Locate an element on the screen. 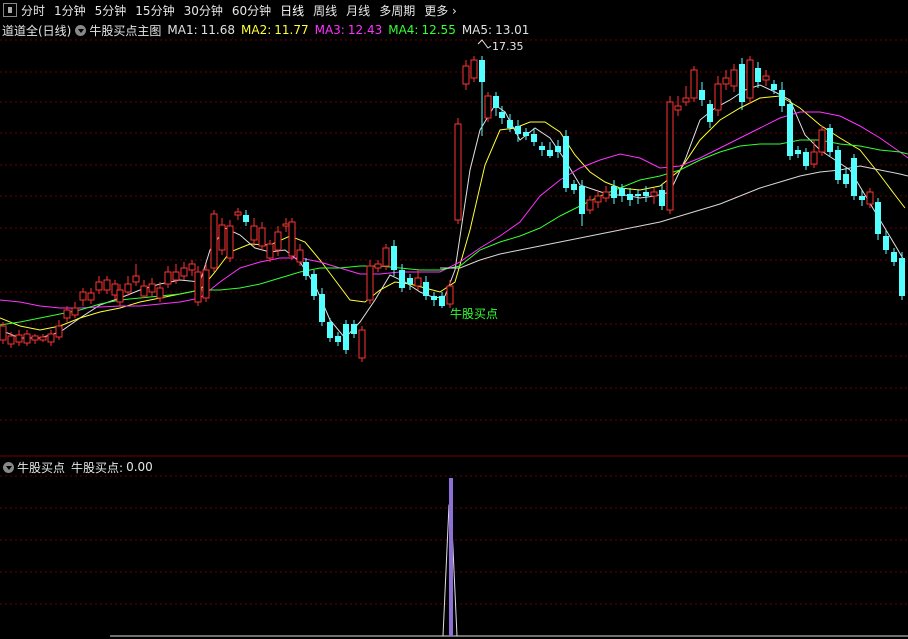 This screenshot has height=639, width=908. high-price-label: 17.35 is located at coordinates (508, 46).